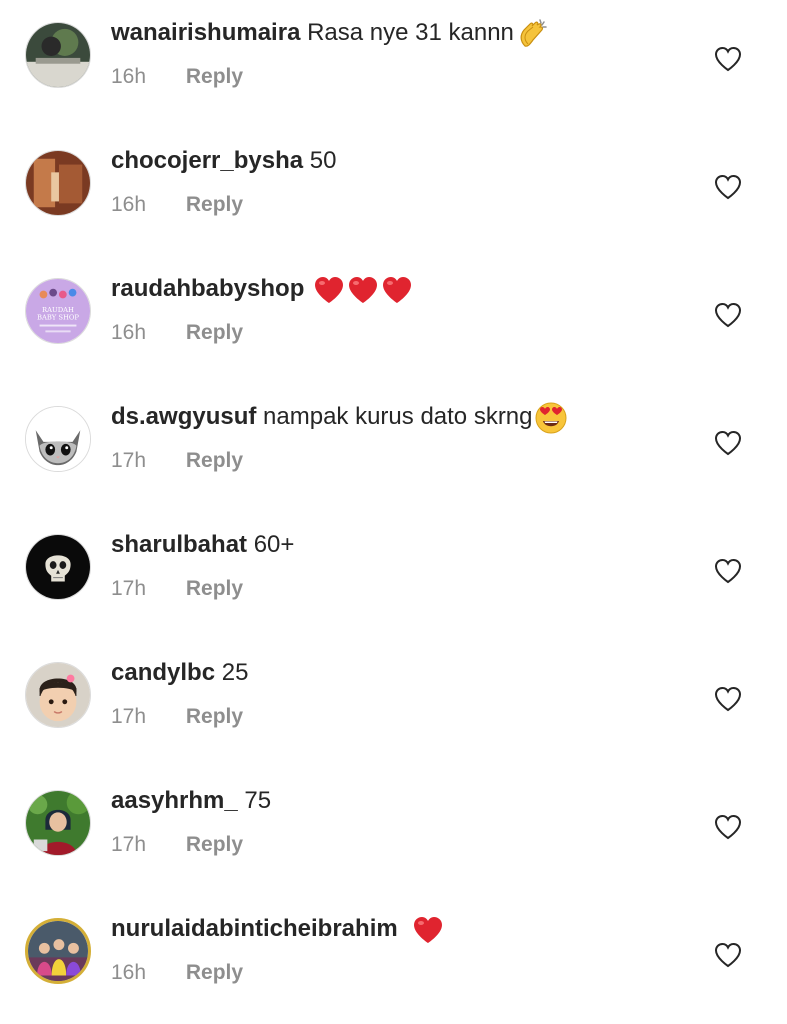 The height and width of the screenshot is (1024, 787). What do you see at coordinates (393, 576) in the screenshot?
I see `comment-item: sharulbahat 60+ 17h Reply` at bounding box center [393, 576].